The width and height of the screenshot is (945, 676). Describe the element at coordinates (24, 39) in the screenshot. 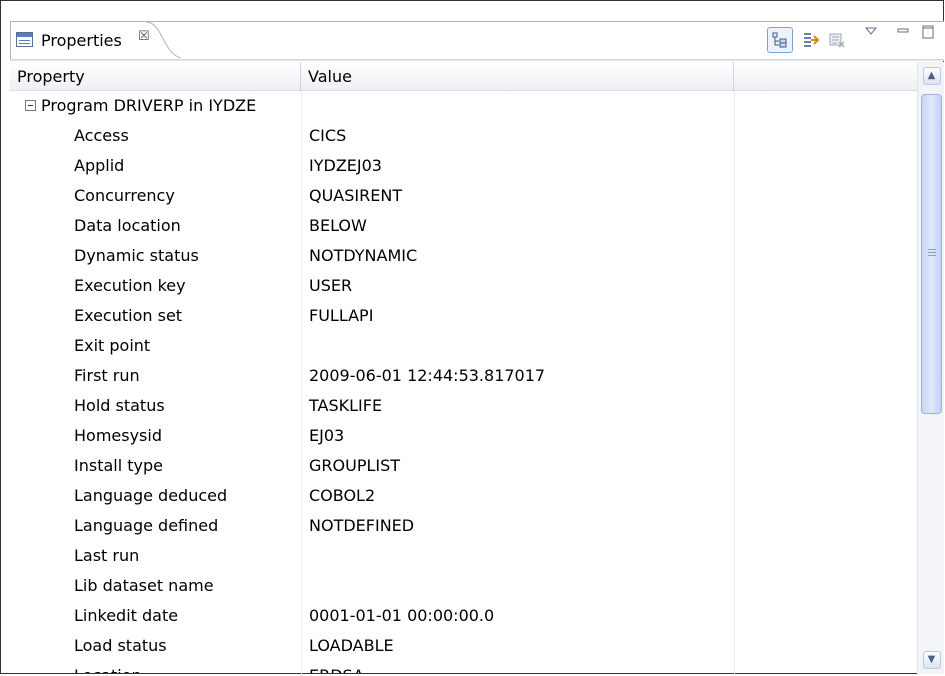

I see `properties-icon` at that location.